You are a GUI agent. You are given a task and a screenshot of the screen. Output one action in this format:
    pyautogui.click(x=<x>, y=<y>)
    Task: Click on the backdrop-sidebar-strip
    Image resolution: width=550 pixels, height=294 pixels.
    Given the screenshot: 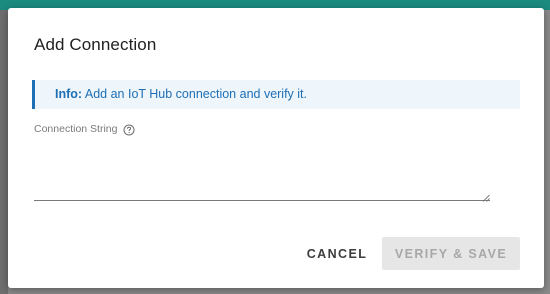 What is the action you would take?
    pyautogui.click(x=4, y=152)
    